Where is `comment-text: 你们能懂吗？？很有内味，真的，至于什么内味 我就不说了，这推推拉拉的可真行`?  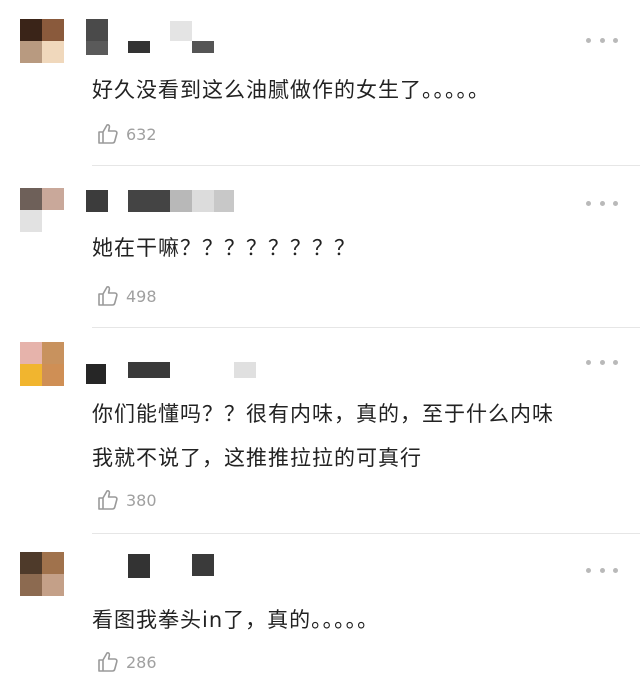 comment-text: 你们能懂吗？？很有内味，真的，至于什么内味 我就不说了，这推推拉拉的可真行 is located at coordinates (323, 436).